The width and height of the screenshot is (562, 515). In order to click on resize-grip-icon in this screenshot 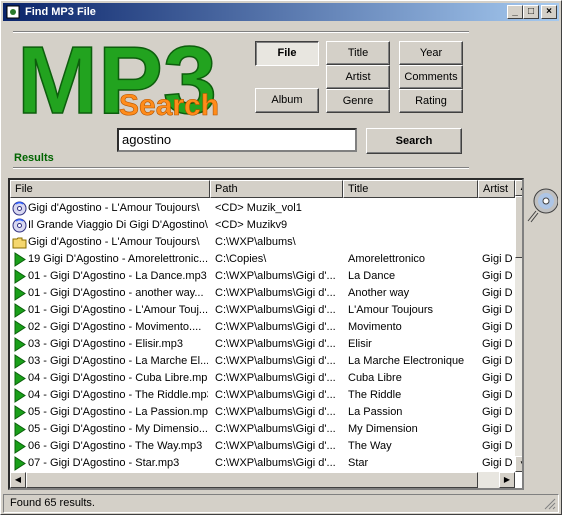, I will do `click(550, 504)`.